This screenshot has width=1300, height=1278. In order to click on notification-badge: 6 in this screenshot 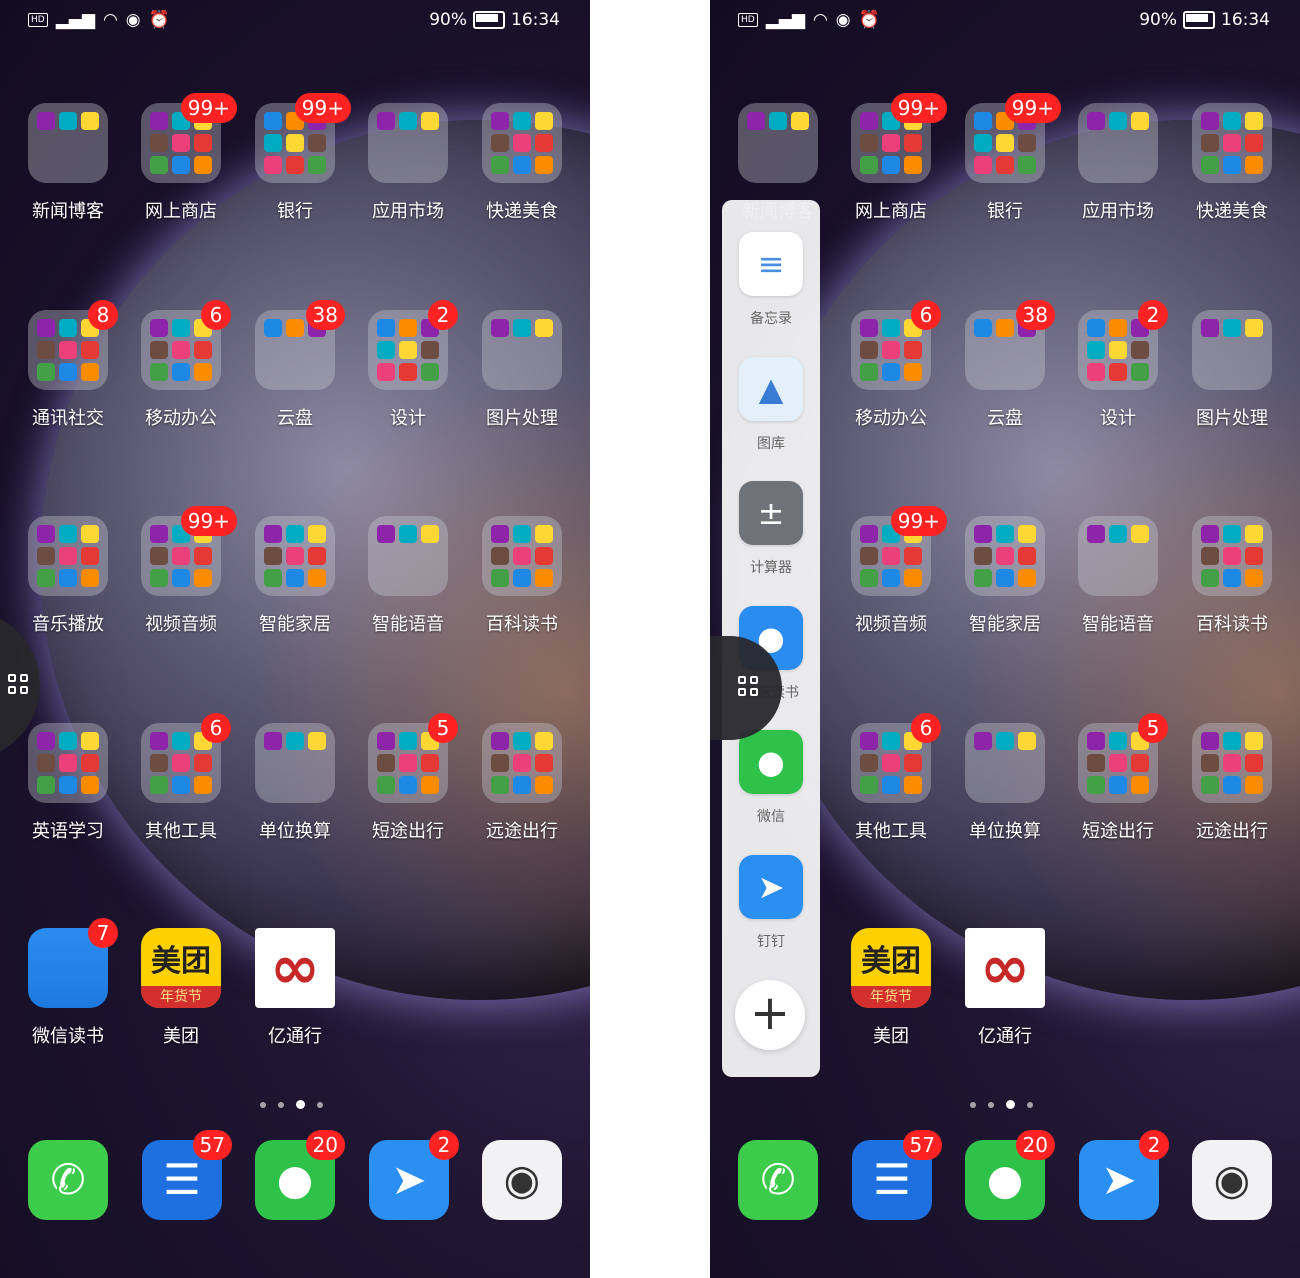, I will do `click(216, 728)`.